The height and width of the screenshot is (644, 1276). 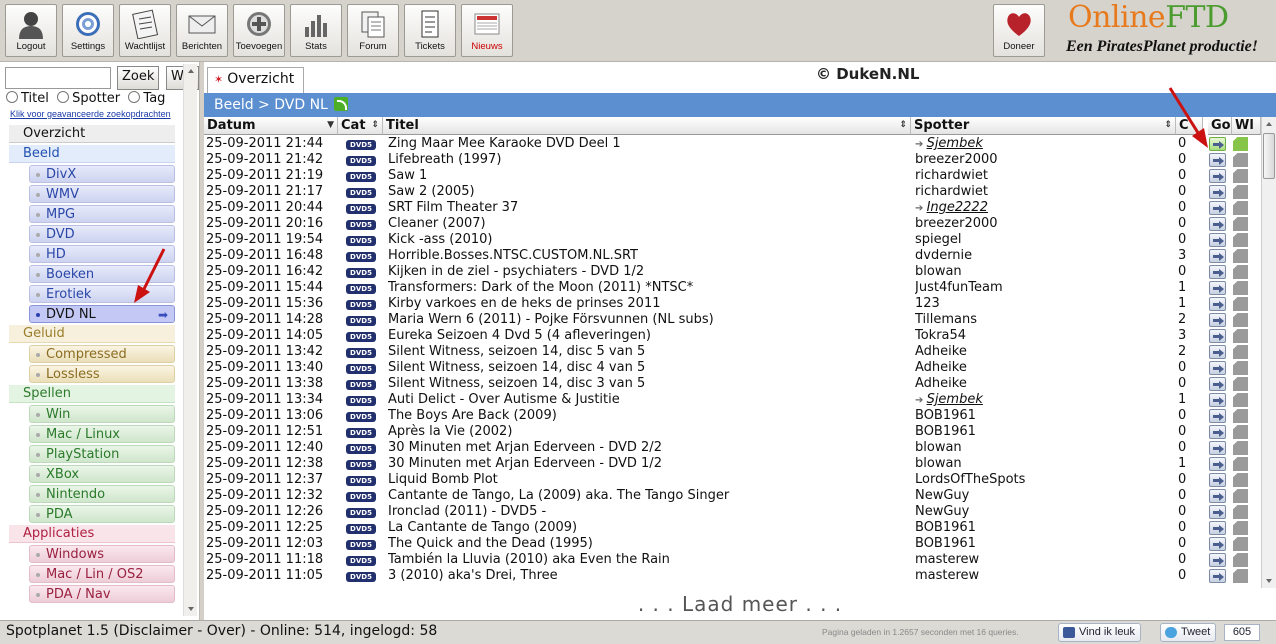 I want to click on nav-item-beeld: Beeld, so click(x=92, y=154).